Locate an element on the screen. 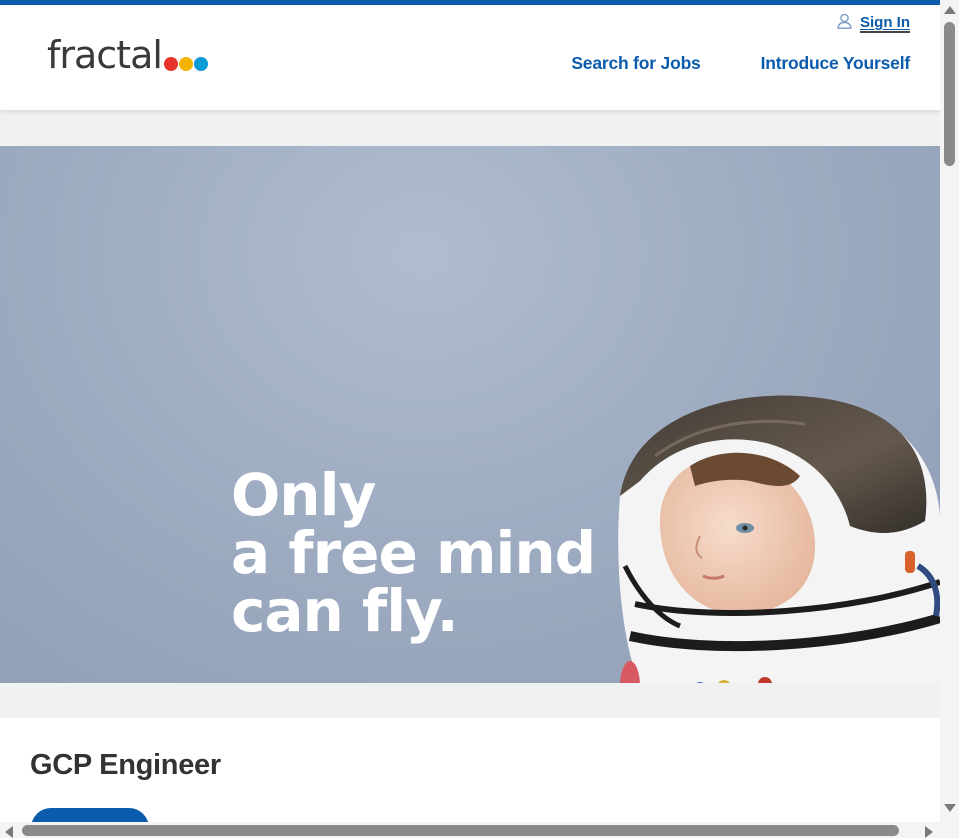 This screenshot has width=959, height=838. hero-tagline: Only a free mind can fly. is located at coordinates (413, 553).